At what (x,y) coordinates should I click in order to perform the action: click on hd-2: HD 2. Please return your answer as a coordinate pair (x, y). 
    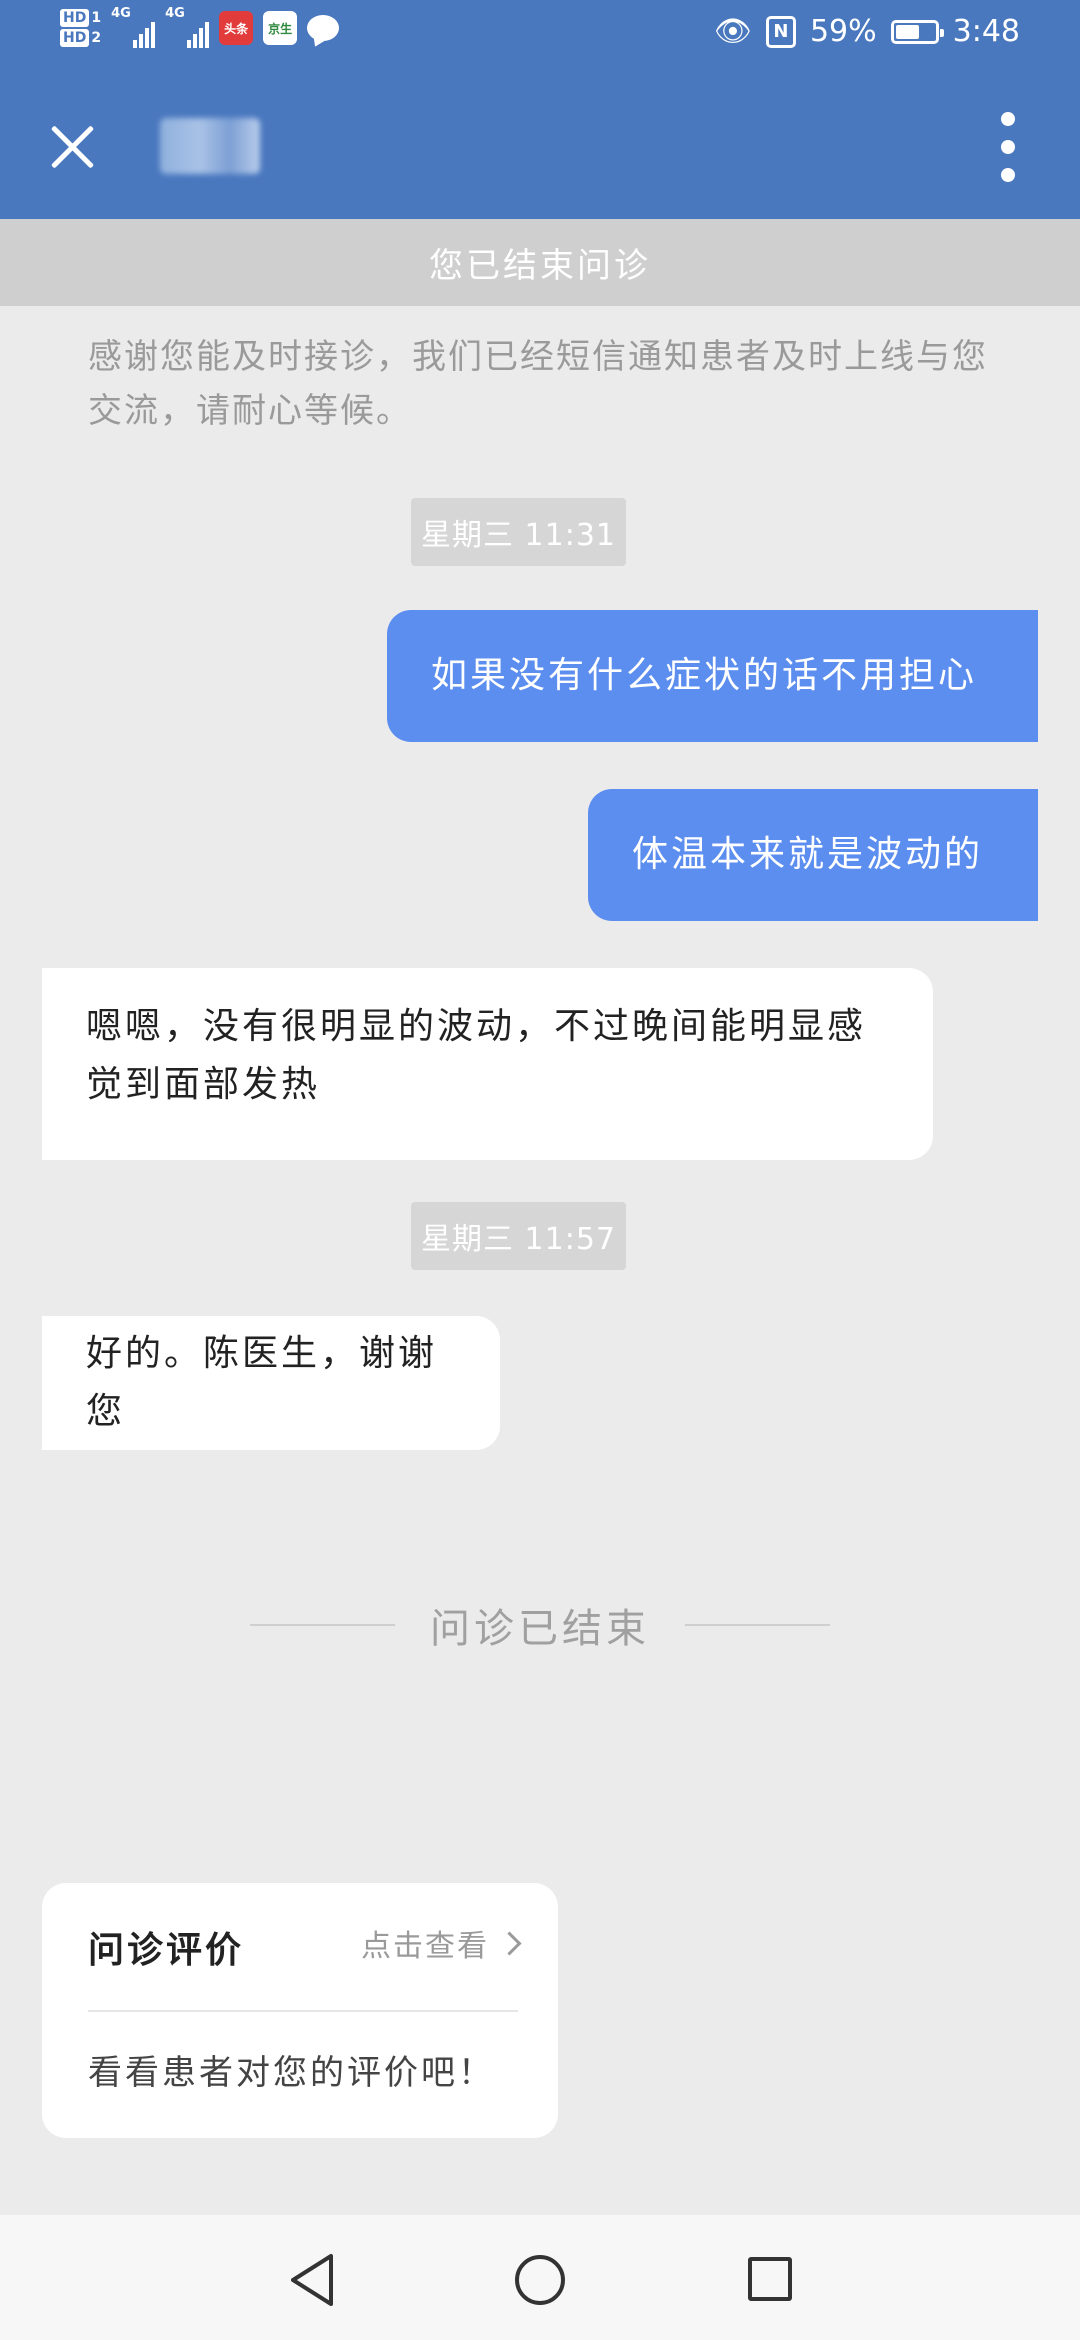
    Looking at the image, I should click on (80, 38).